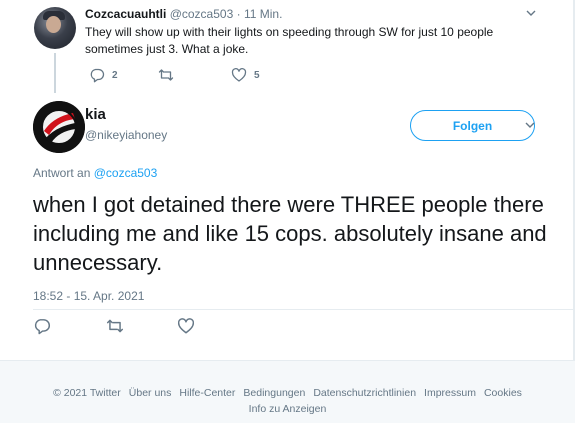 This screenshot has width=575, height=423. I want to click on avatar-face, so click(53, 24).